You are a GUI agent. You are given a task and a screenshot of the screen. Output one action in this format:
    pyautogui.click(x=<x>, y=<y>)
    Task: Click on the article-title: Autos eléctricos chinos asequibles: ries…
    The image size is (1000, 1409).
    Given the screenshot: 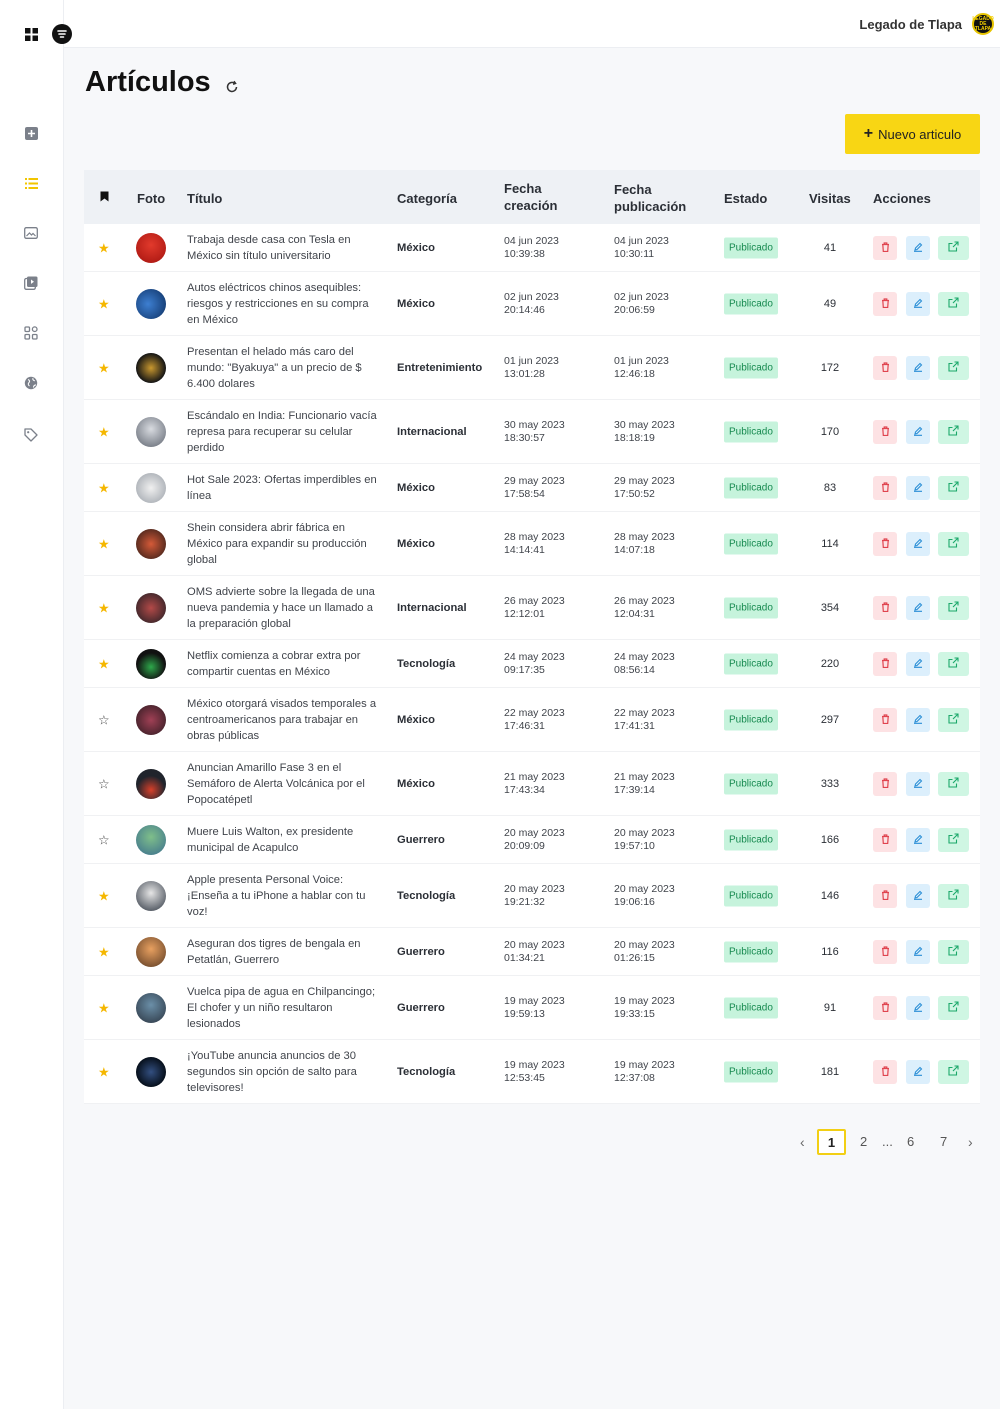 What is the action you would take?
    pyautogui.click(x=282, y=304)
    